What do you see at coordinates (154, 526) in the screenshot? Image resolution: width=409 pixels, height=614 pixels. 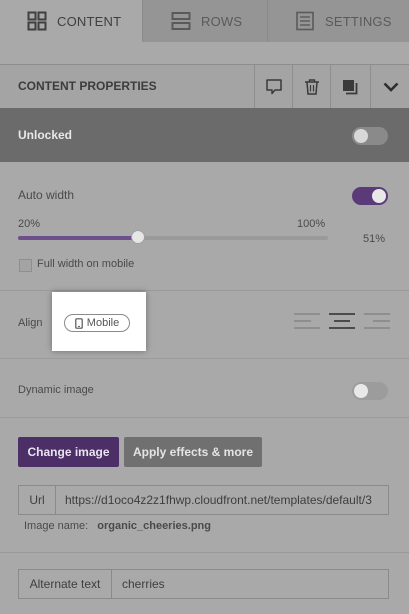 I see `image-name-value: organic_cheeries.png` at bounding box center [154, 526].